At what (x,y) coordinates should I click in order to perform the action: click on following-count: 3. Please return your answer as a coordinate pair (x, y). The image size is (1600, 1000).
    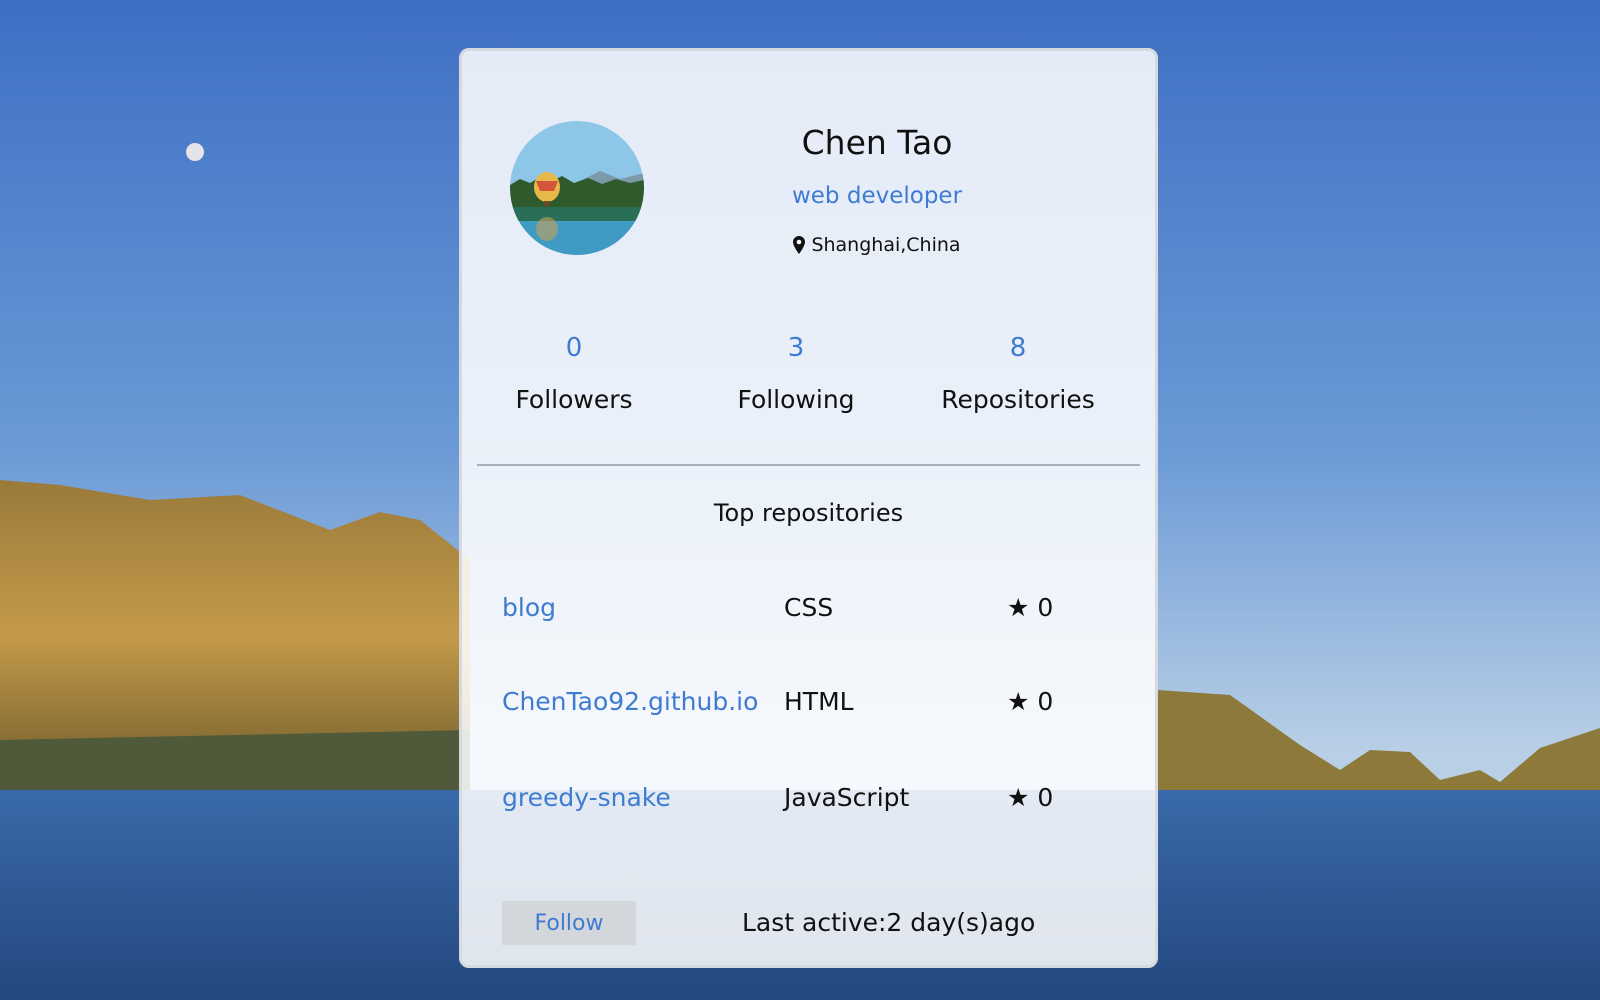
    Looking at the image, I should click on (796, 348).